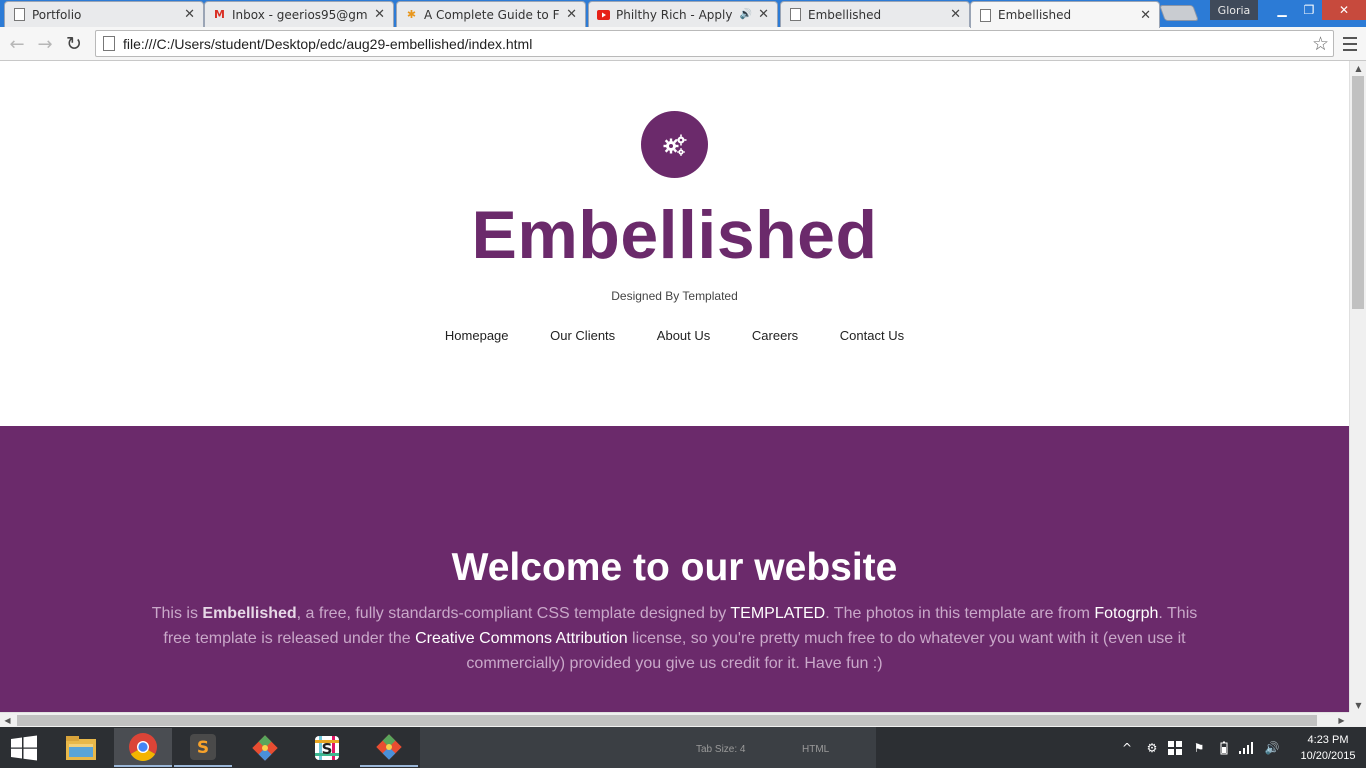 Image resolution: width=1366 pixels, height=768 pixels. Describe the element at coordinates (477, 335) in the screenshot. I see `nav-homepage: Homepage` at that location.